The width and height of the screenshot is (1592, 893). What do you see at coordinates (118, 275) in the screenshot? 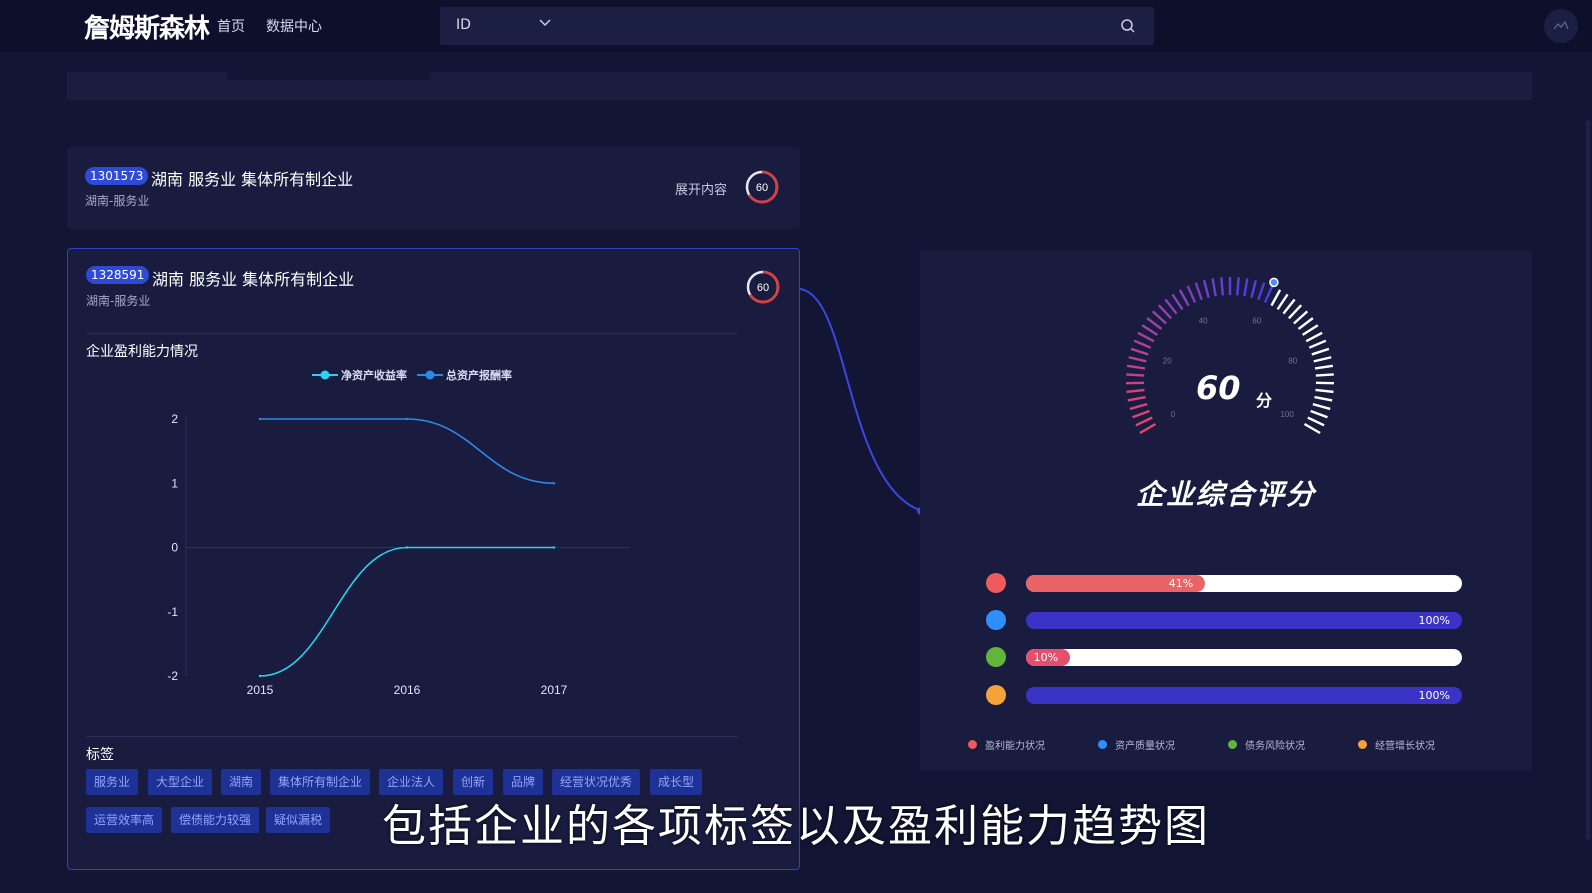
I see `company-id-badge: 1328591` at bounding box center [118, 275].